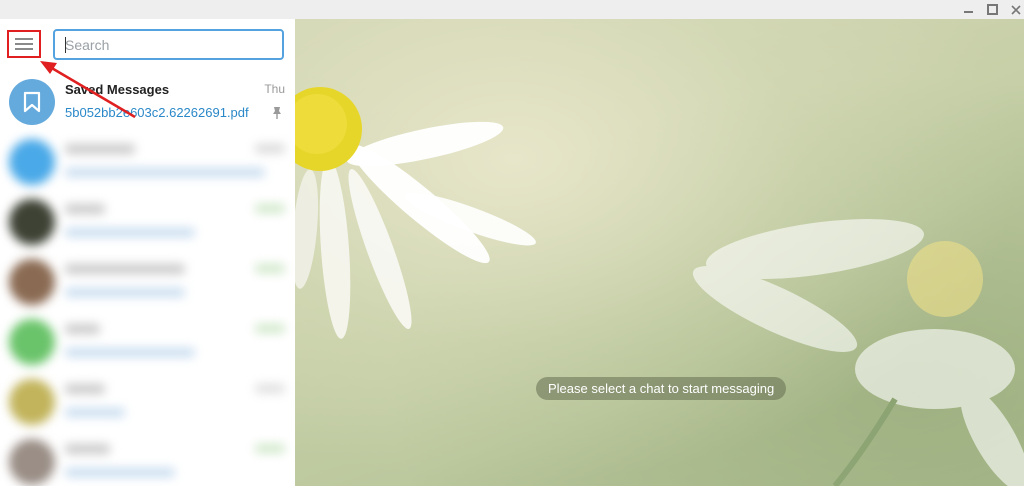  I want to click on search-box, so click(168, 44).